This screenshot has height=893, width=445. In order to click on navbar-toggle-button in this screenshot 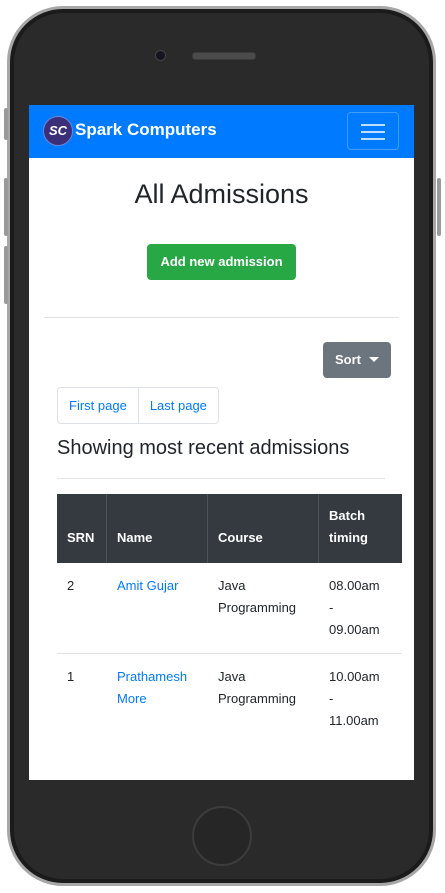, I will do `click(373, 131)`.